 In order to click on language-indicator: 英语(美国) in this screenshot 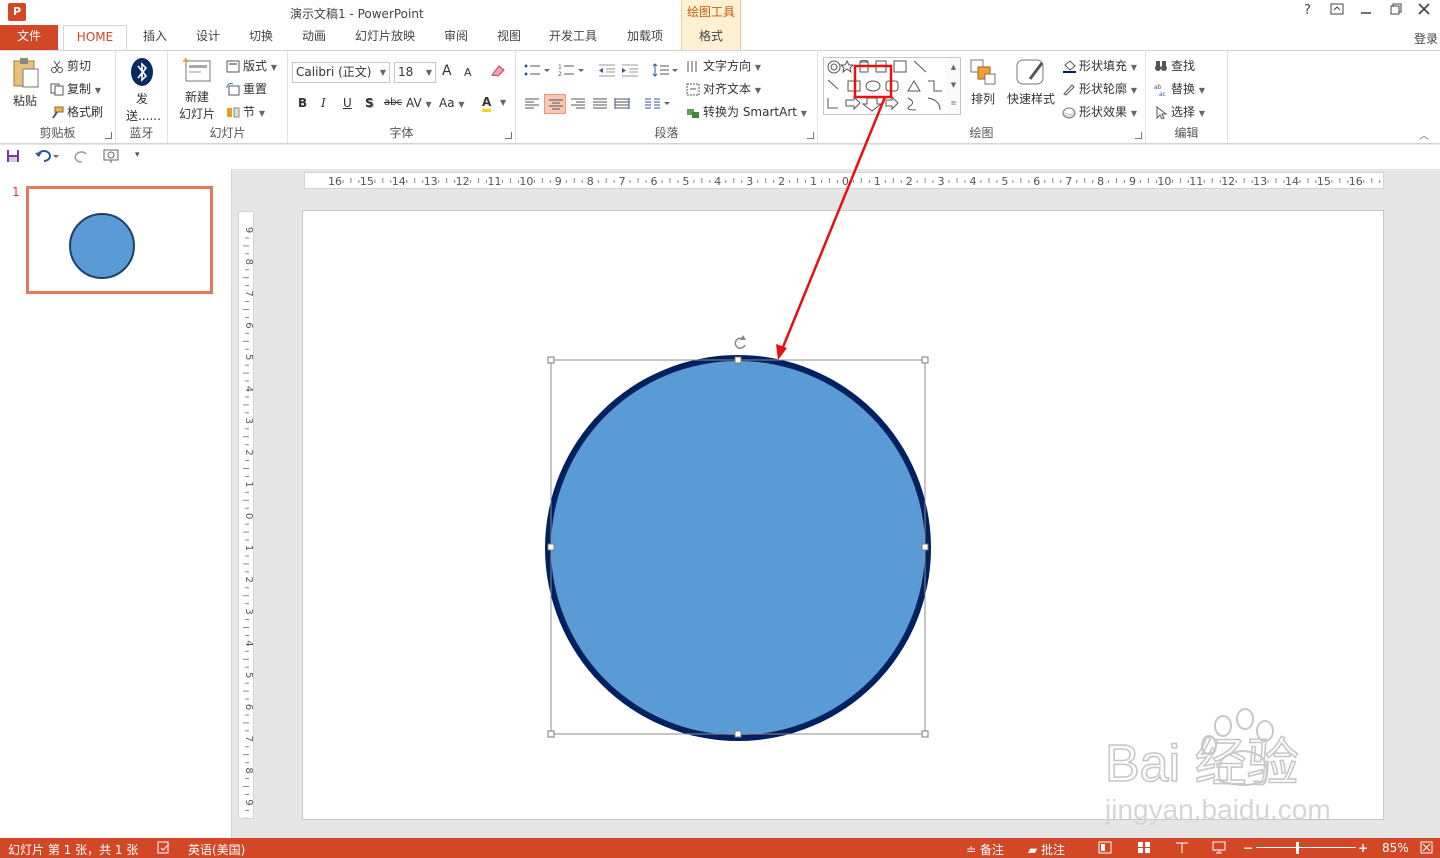, I will do `click(216, 849)`.